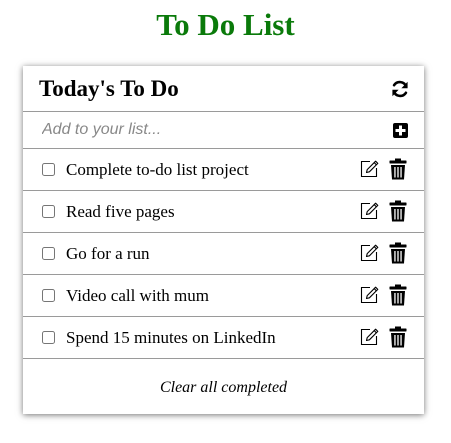  I want to click on list-item: Go for a run, so click(223, 254).